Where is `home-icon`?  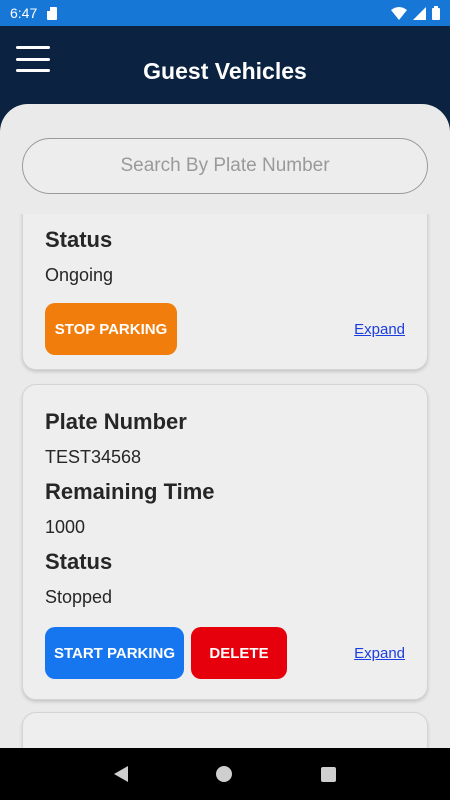 home-icon is located at coordinates (224, 774).